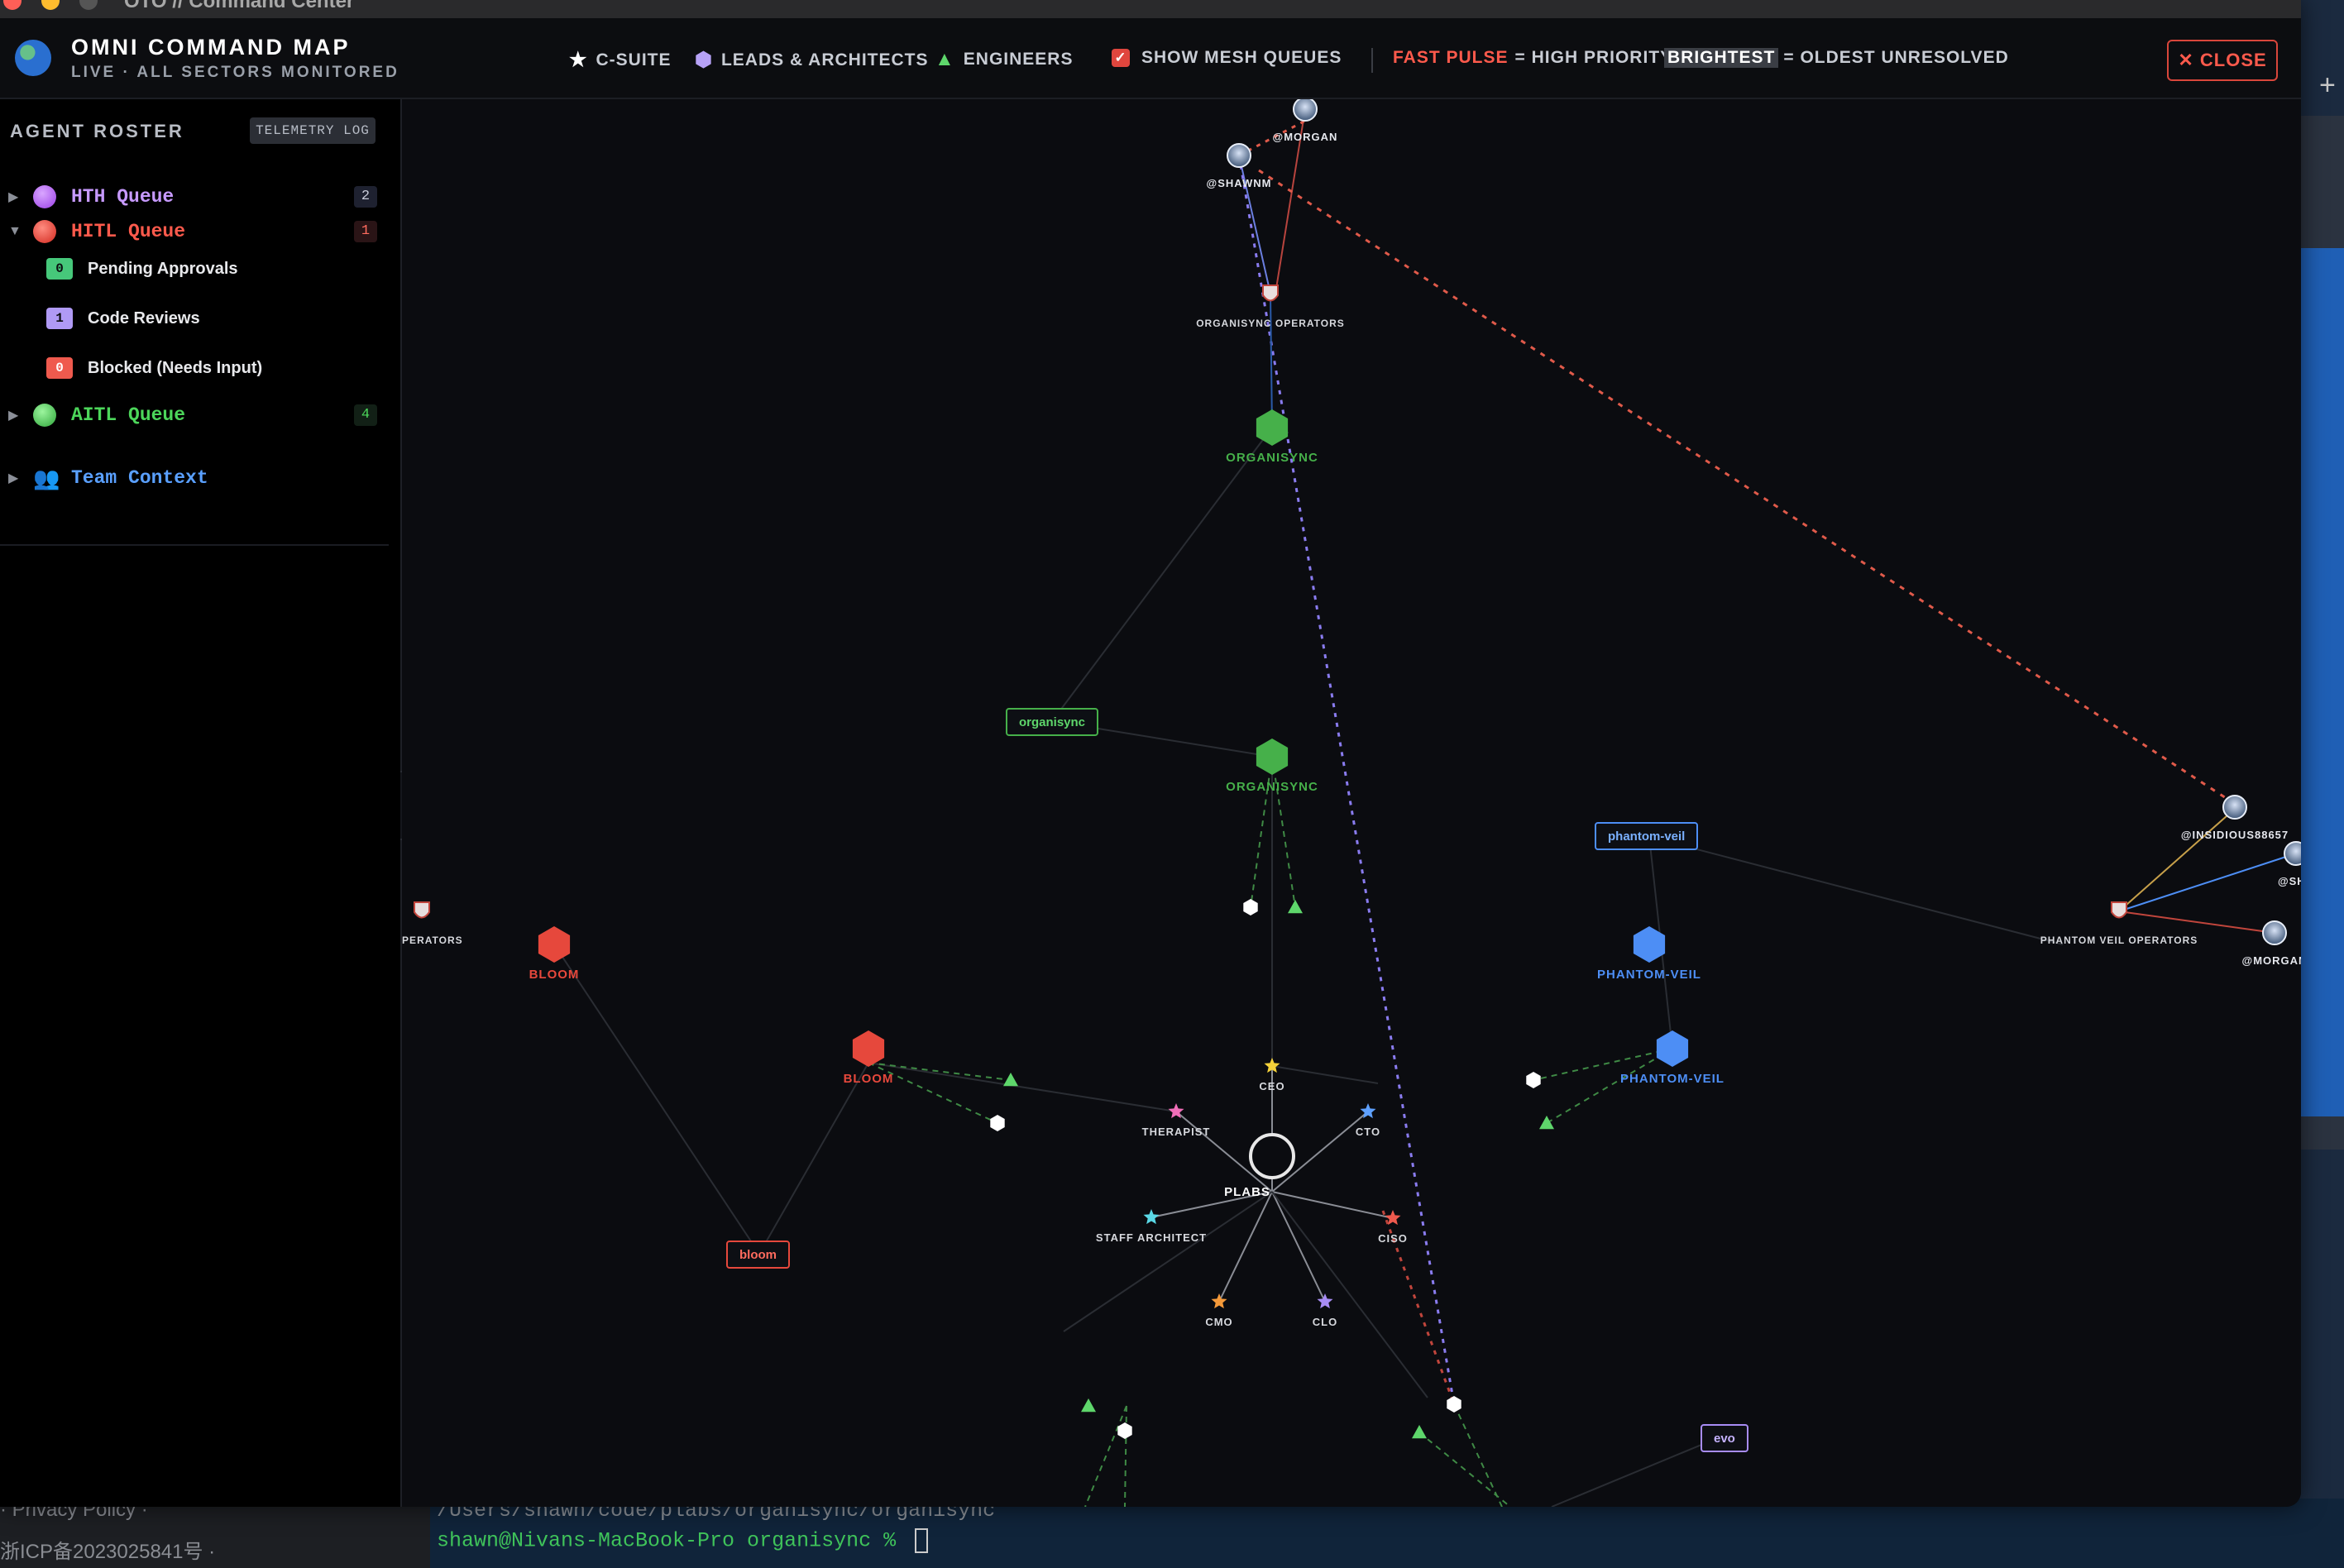  I want to click on project-box-bloom: bloom, so click(758, 1255).